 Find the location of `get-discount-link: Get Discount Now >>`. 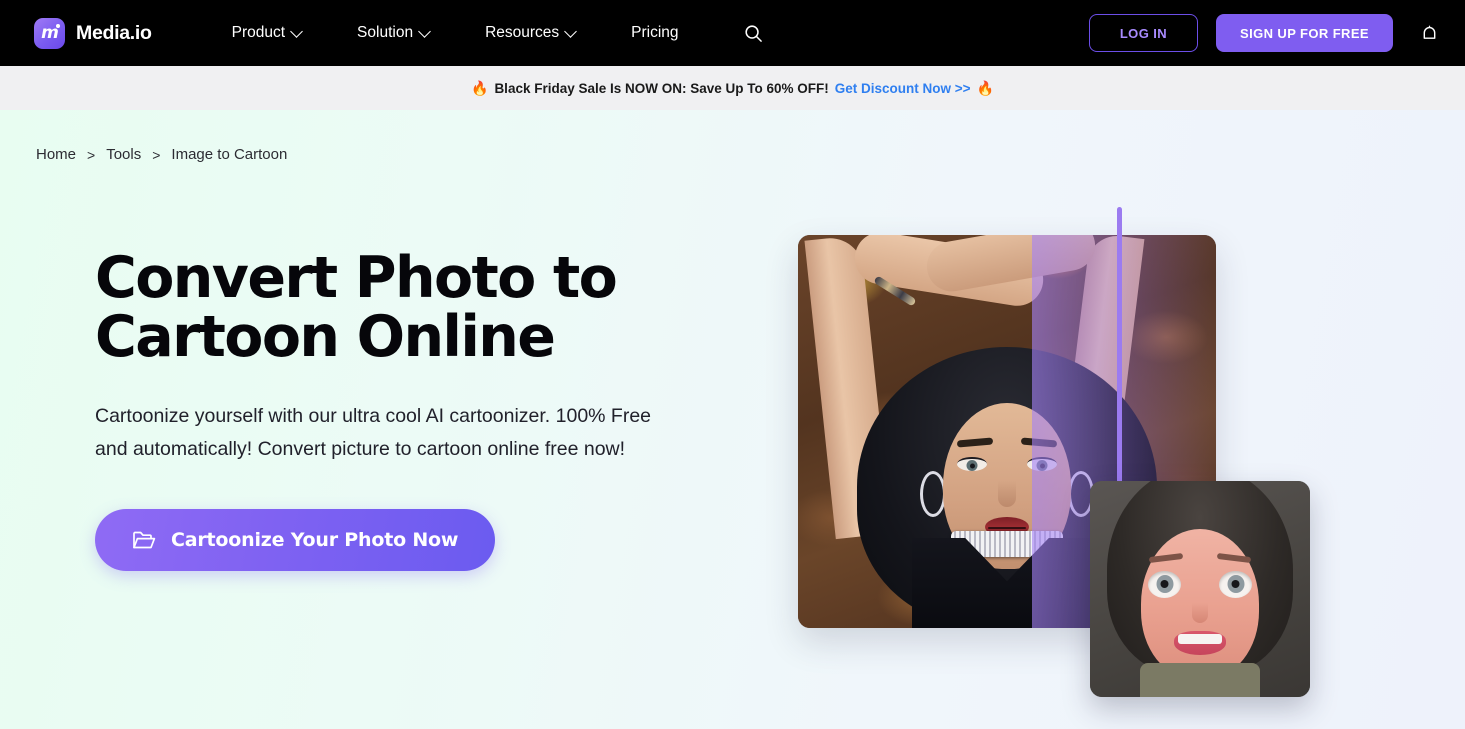

get-discount-link: Get Discount Now >> is located at coordinates (903, 88).